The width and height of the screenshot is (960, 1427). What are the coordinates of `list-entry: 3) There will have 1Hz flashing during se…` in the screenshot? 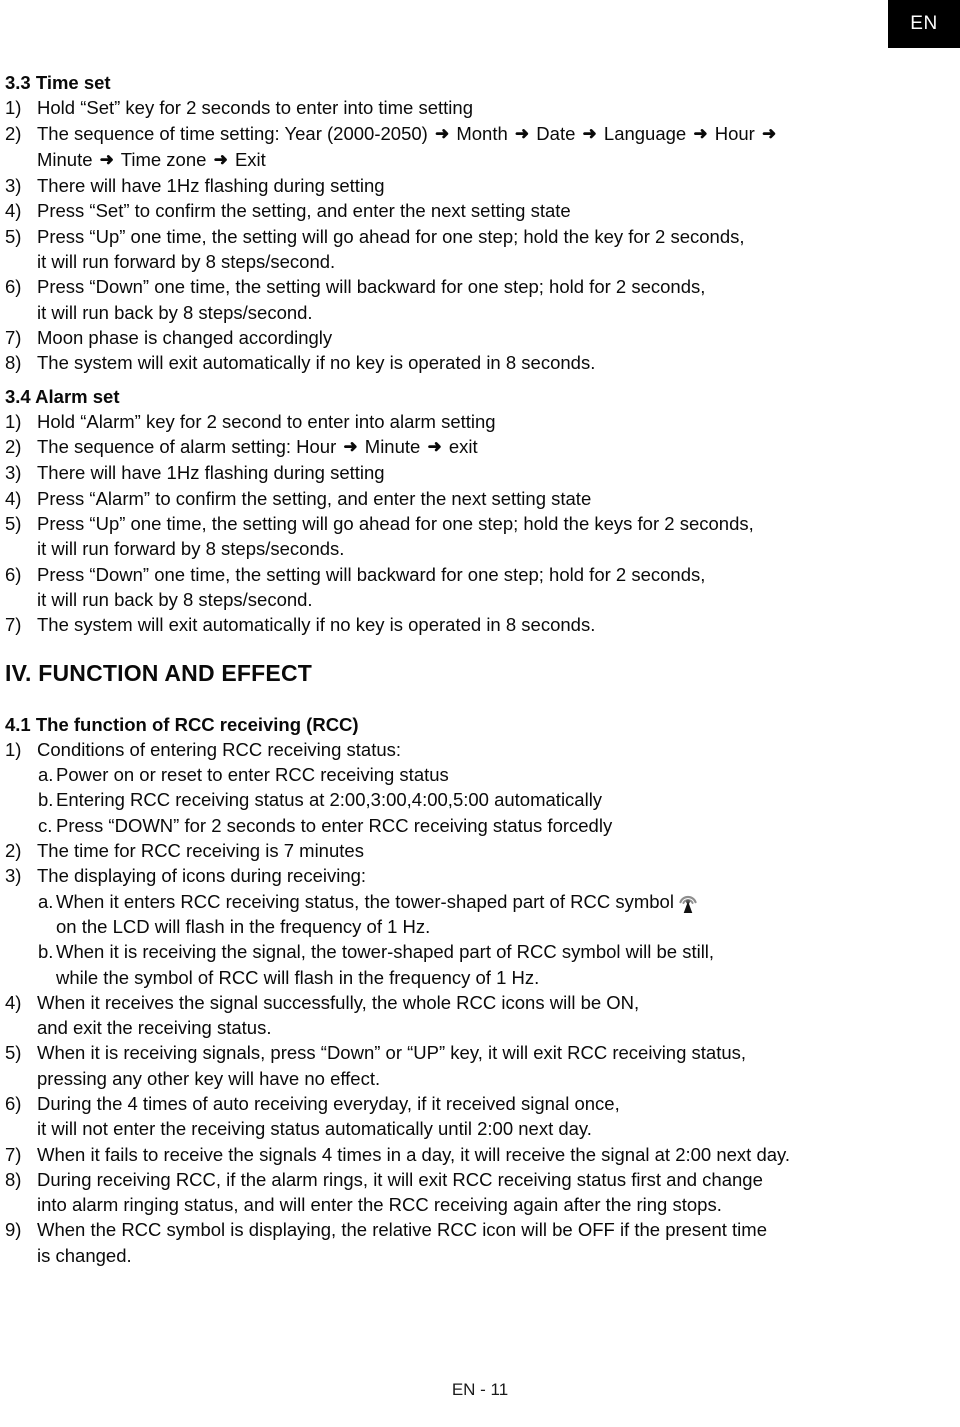 It's located at (455, 472).